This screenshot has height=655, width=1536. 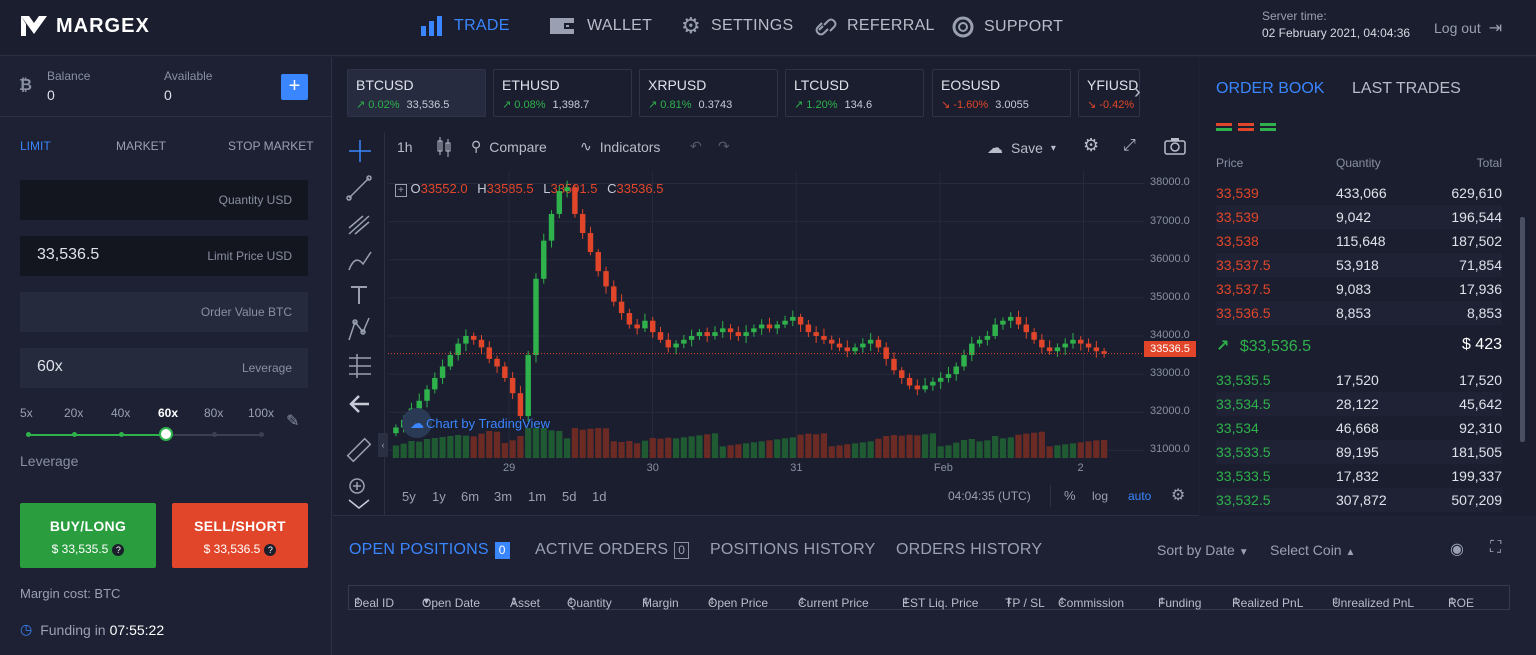 I want to click on brand-logo: MARGEX, so click(x=85, y=26).